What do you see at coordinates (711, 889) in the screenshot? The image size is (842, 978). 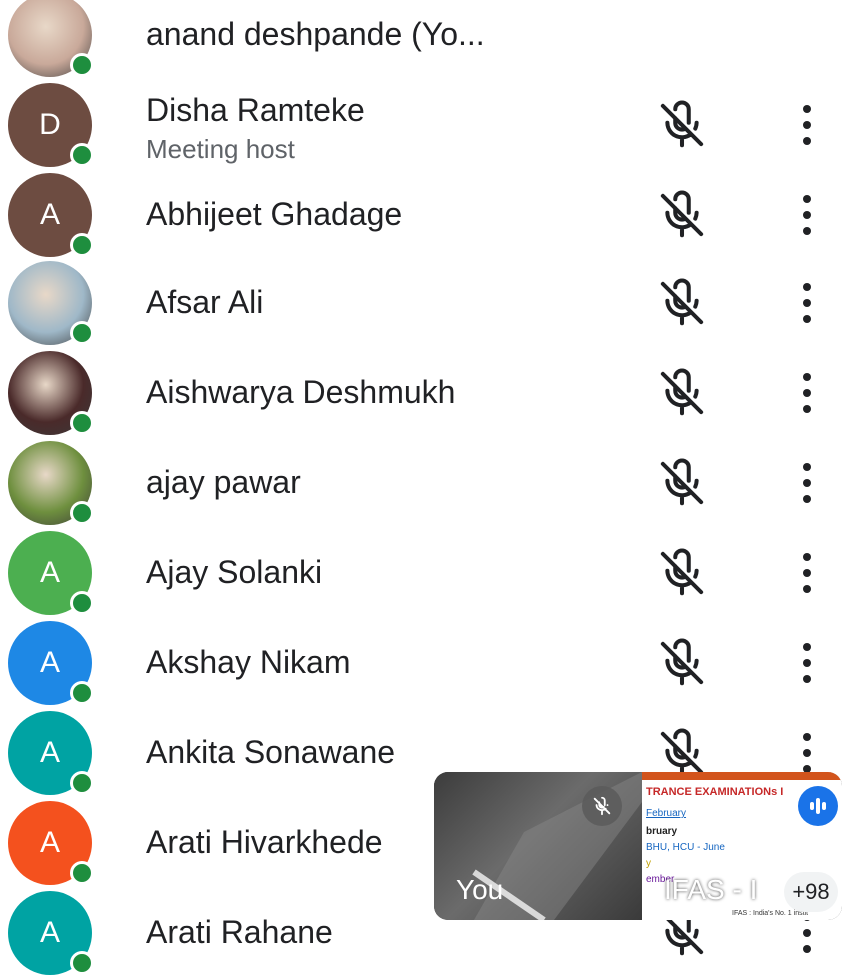 I see `share-tile-label: IFAS - I` at bounding box center [711, 889].